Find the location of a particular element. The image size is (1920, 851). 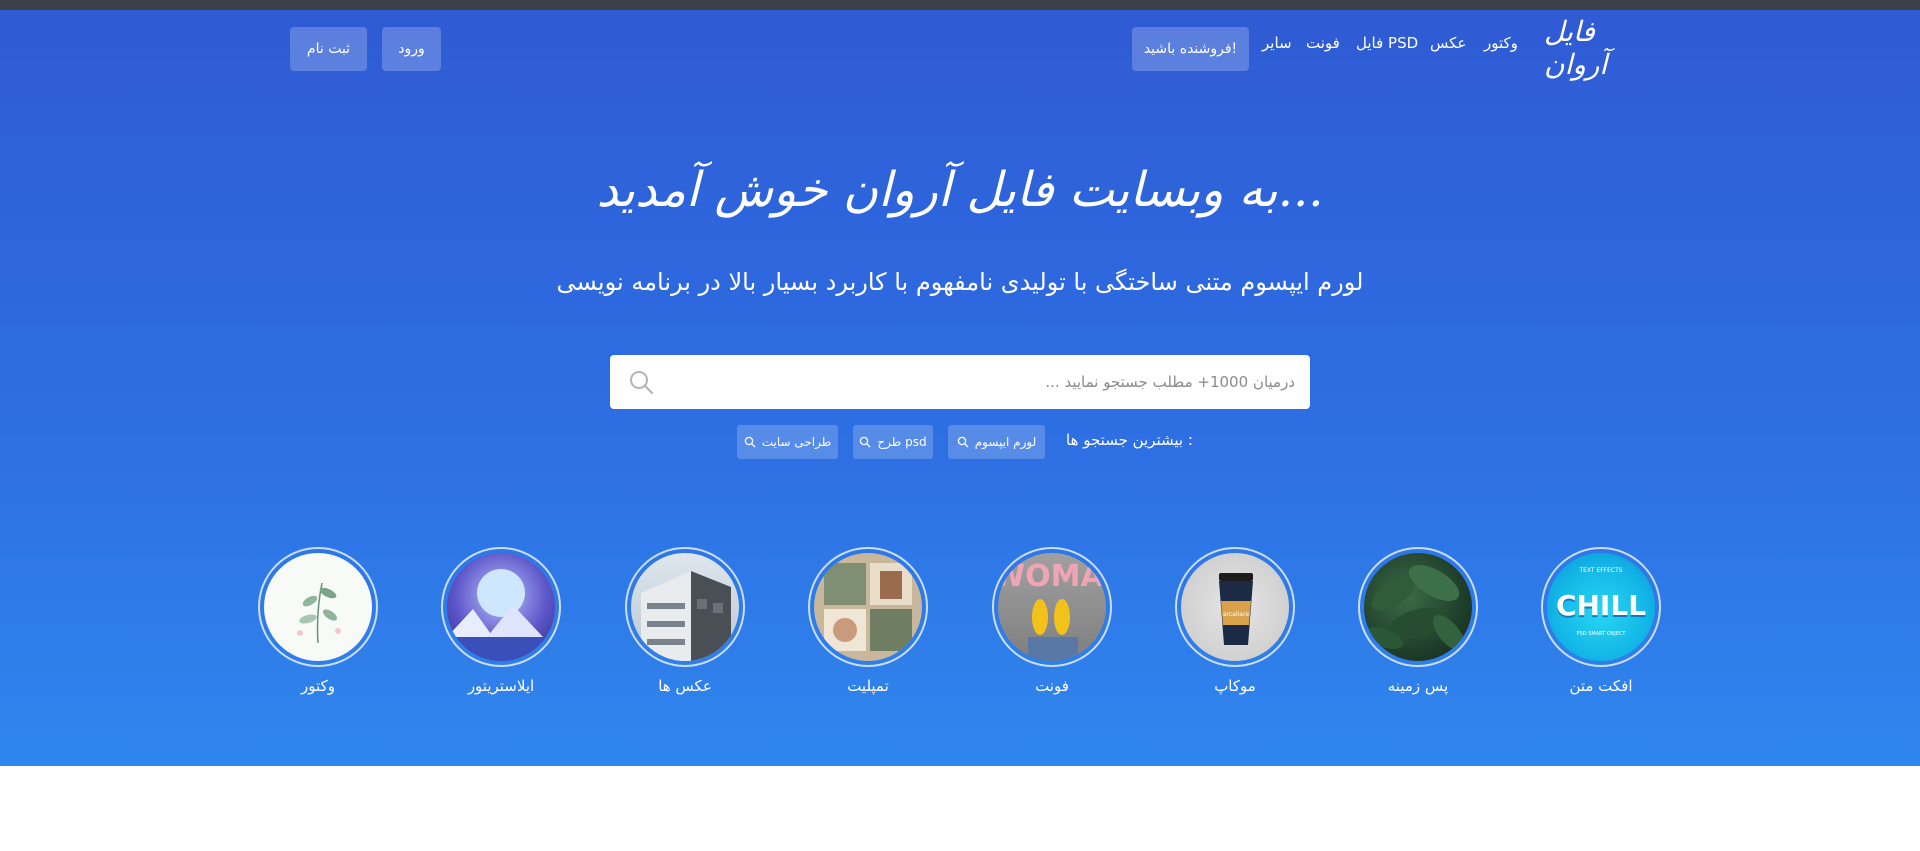

template-grid-image is located at coordinates (868, 607).